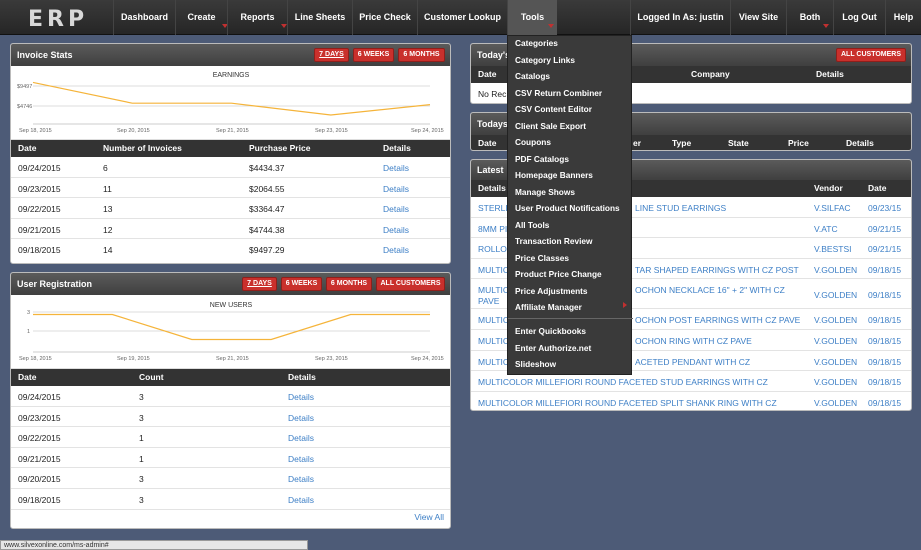 This screenshot has height=550, width=921. Describe the element at coordinates (798, 143) in the screenshot. I see `col-price: Price` at that location.